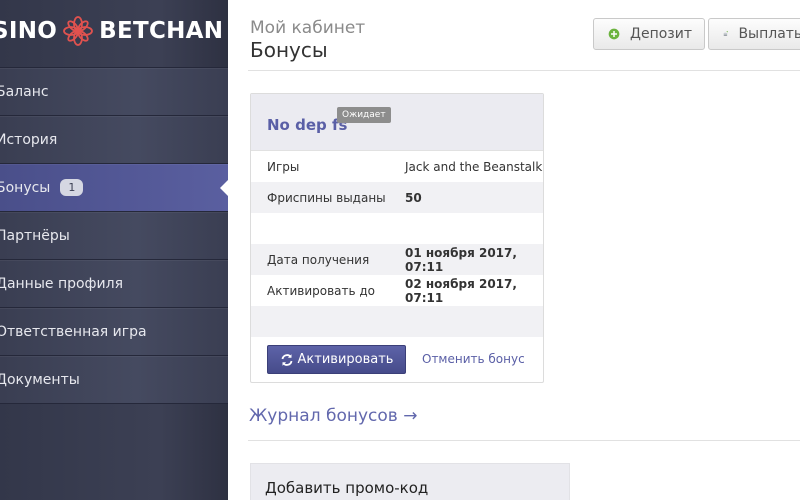 This screenshot has width=800, height=500. What do you see at coordinates (308, 28) in the screenshot?
I see `breadcrumb: Мой кабинет` at bounding box center [308, 28].